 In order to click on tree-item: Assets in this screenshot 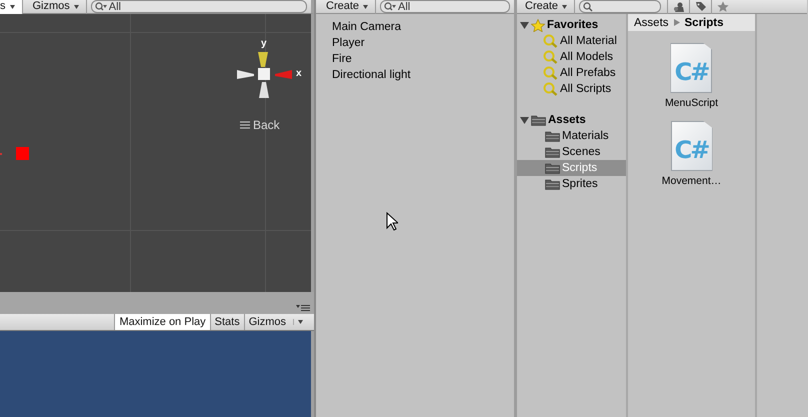, I will do `click(571, 120)`.